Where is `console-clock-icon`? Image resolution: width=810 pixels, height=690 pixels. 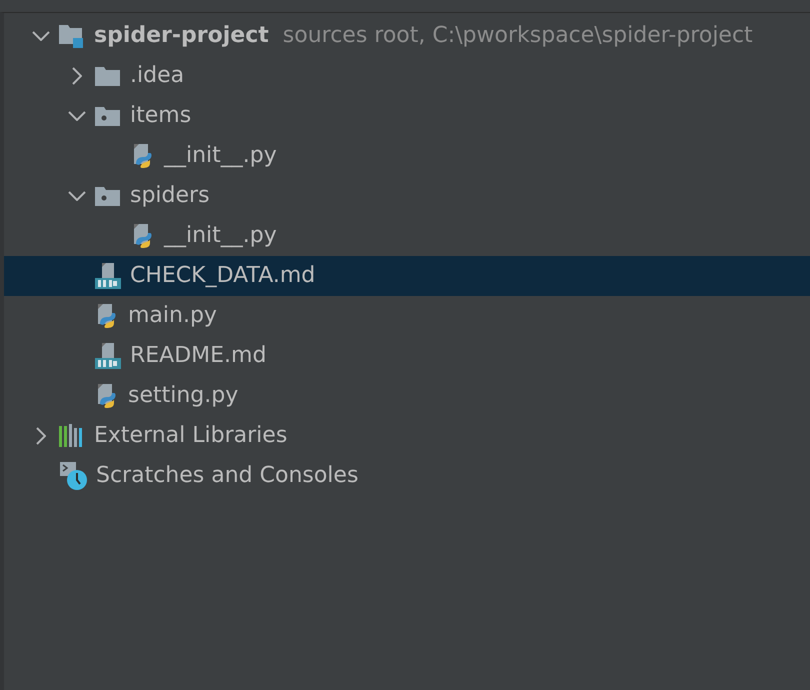
console-clock-icon is located at coordinates (73, 476).